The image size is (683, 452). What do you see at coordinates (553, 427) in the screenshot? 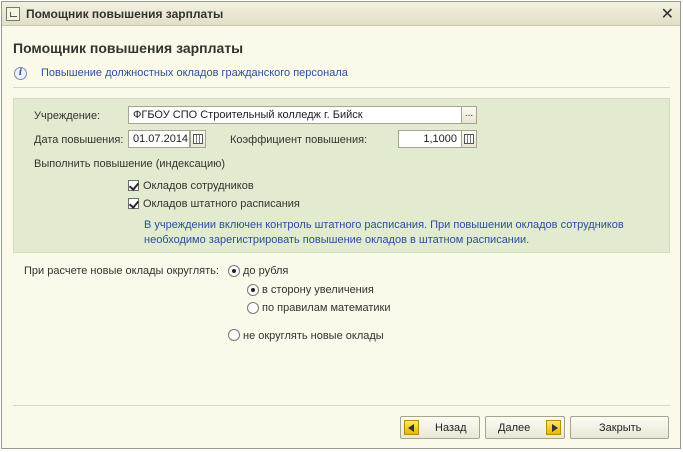
I see `arrow-right-icon` at bounding box center [553, 427].